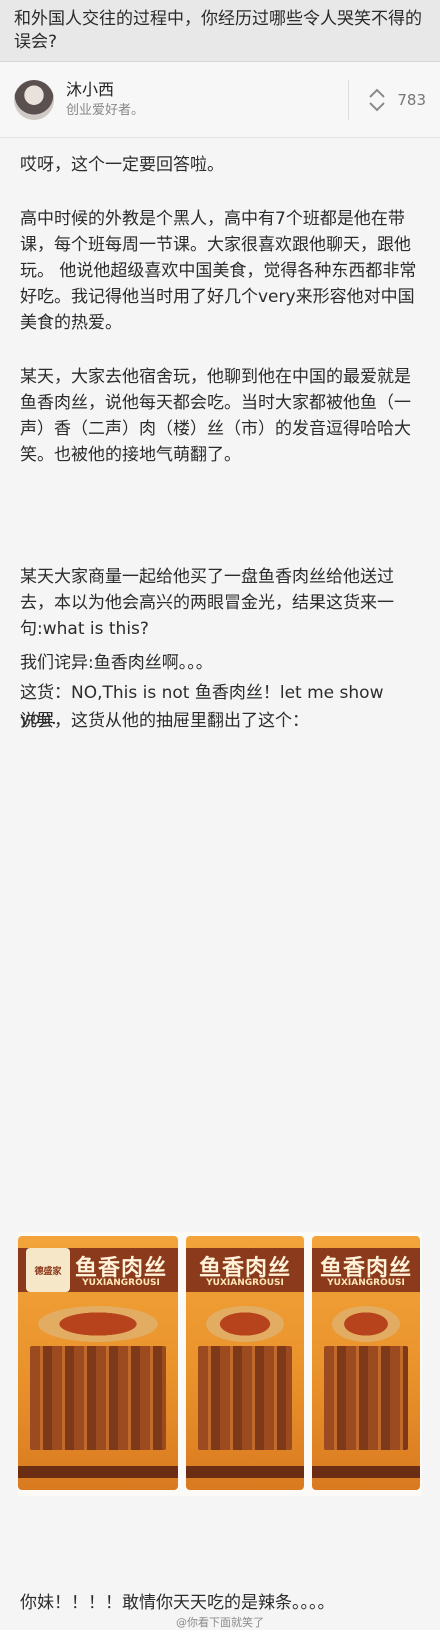 The width and height of the screenshot is (440, 1630). Describe the element at coordinates (207, 90) in the screenshot. I see `author-name: 沐小西` at that location.